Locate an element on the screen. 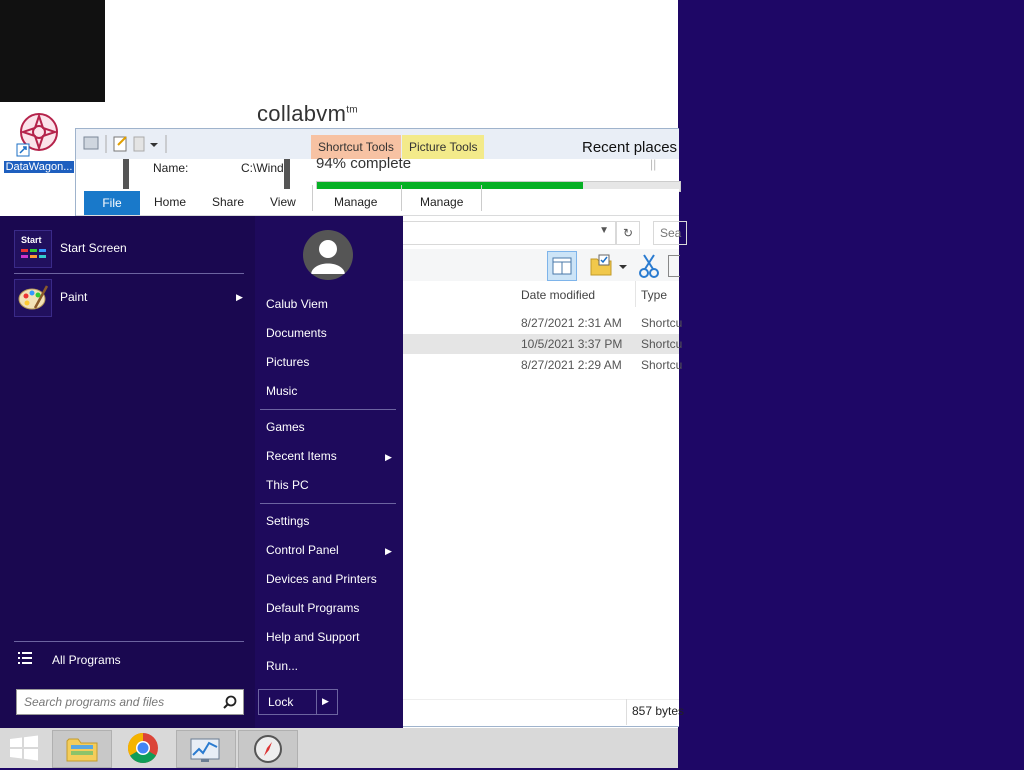  right-link-default-programs: Default Programs is located at coordinates (312, 608).